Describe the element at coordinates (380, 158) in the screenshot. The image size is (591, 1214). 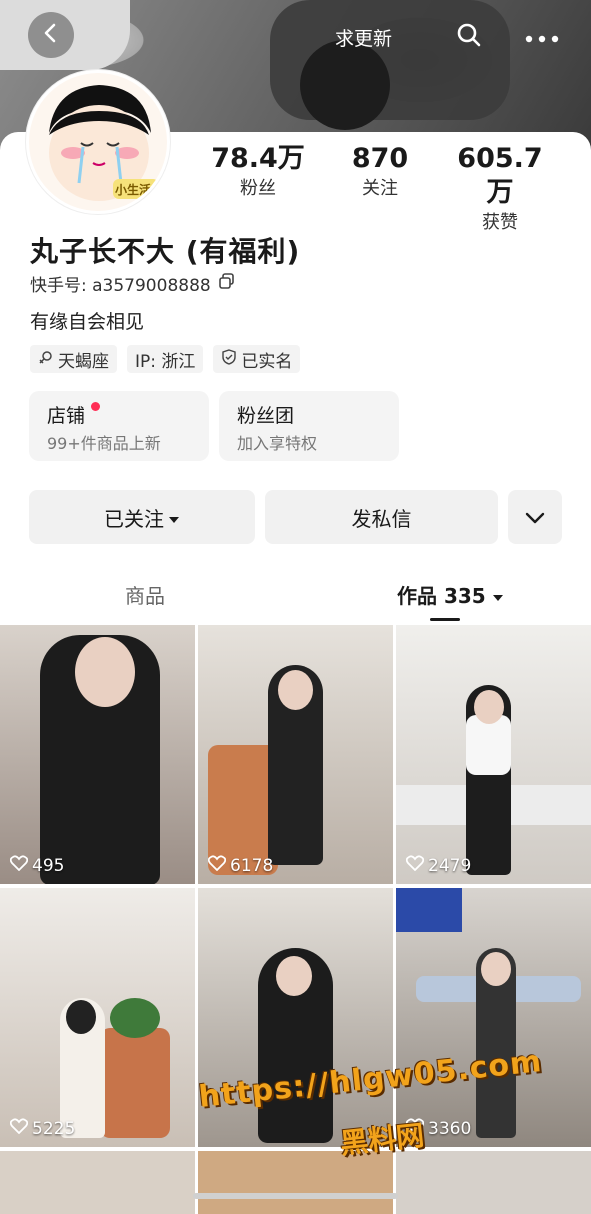
I see `stat-value: 870` at that location.